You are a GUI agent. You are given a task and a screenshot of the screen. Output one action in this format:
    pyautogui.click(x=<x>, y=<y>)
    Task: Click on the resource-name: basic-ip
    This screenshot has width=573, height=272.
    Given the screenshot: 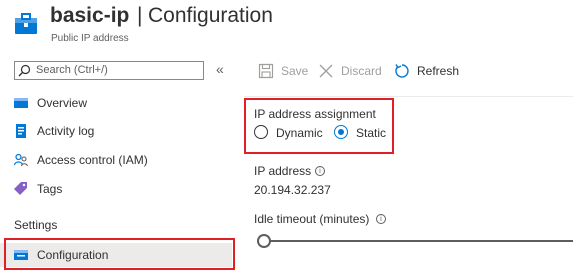 What is the action you would take?
    pyautogui.click(x=90, y=15)
    